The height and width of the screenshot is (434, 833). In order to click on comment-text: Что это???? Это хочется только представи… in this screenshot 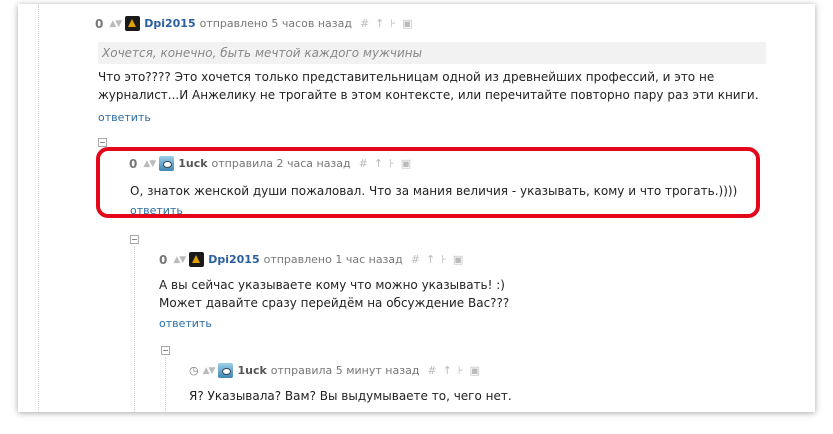, I will do `click(428, 86)`.